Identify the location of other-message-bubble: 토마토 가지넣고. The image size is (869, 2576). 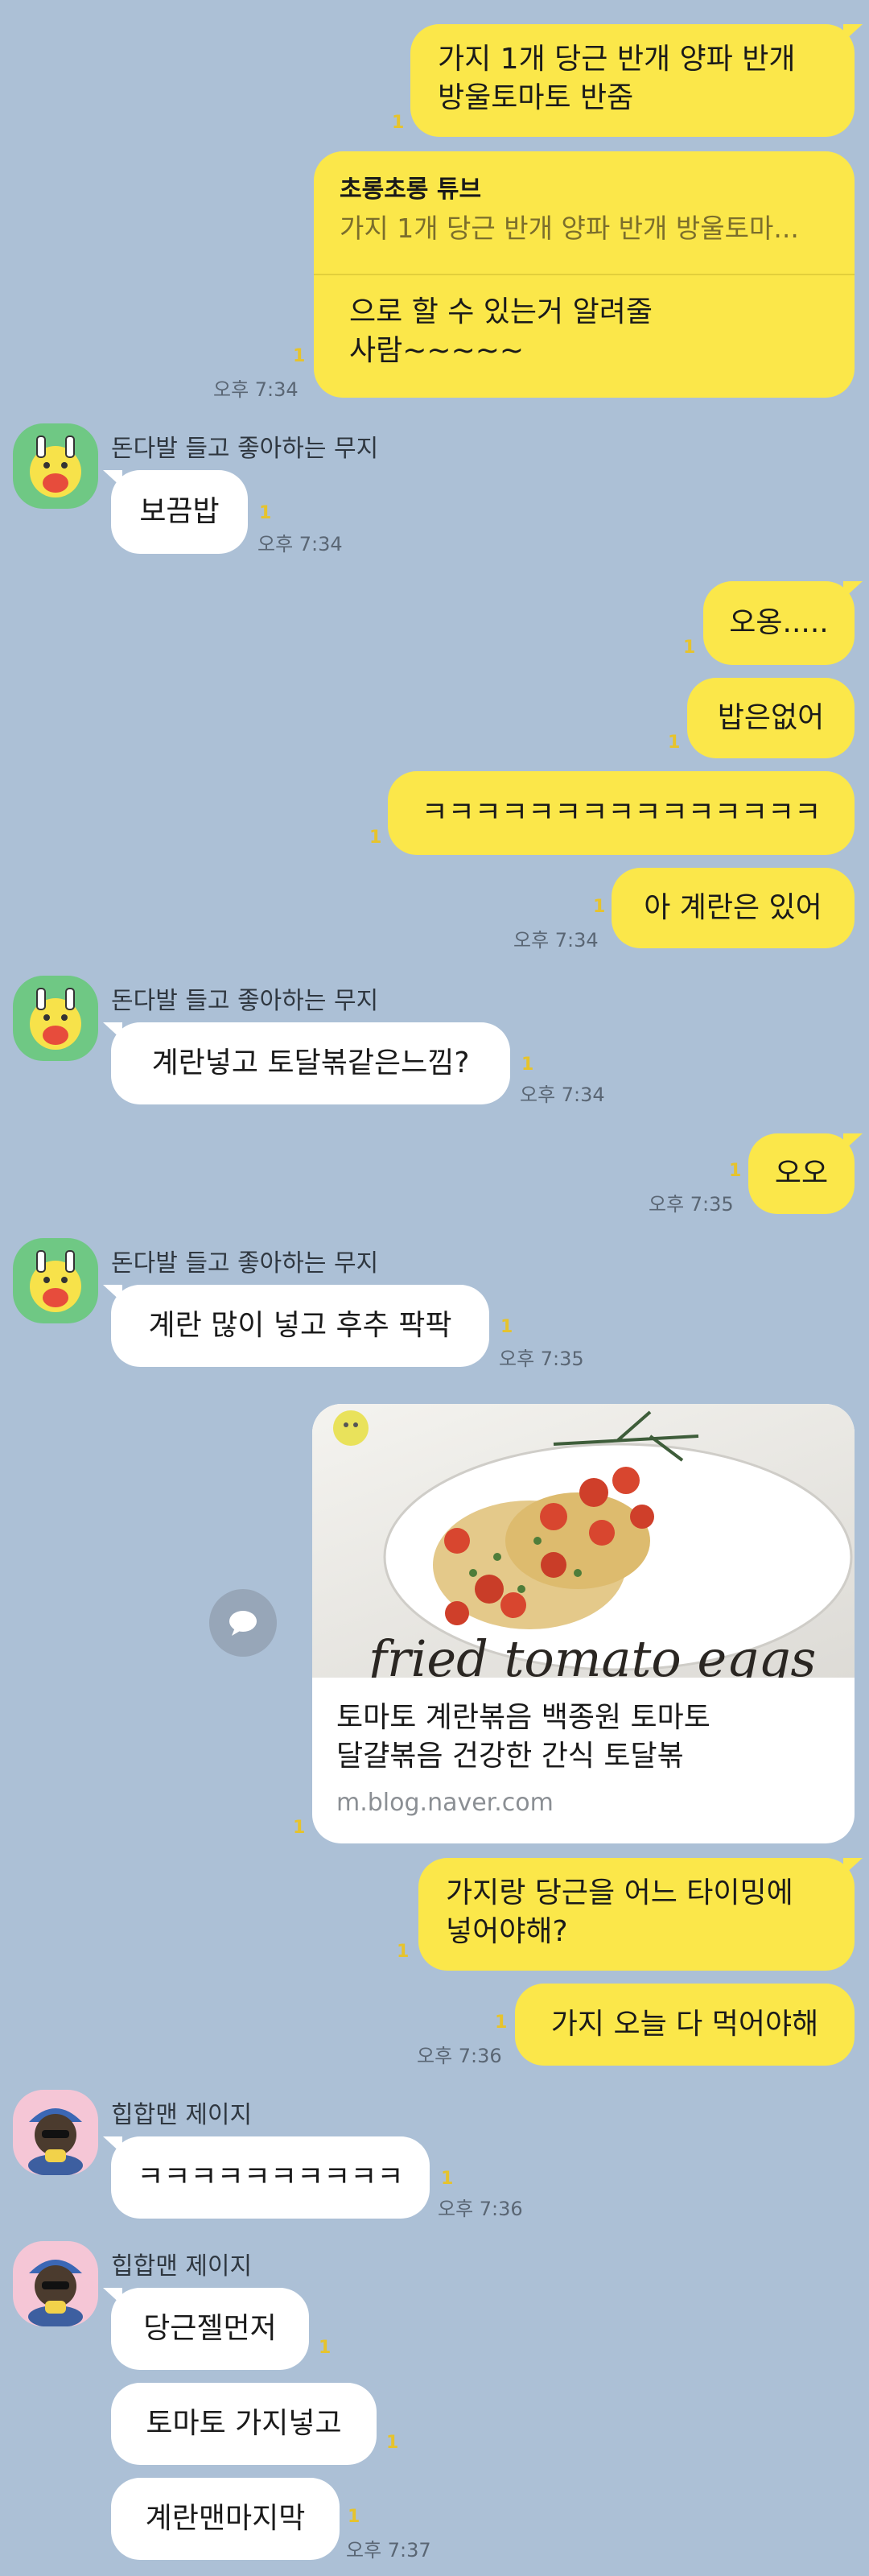
(244, 2424).